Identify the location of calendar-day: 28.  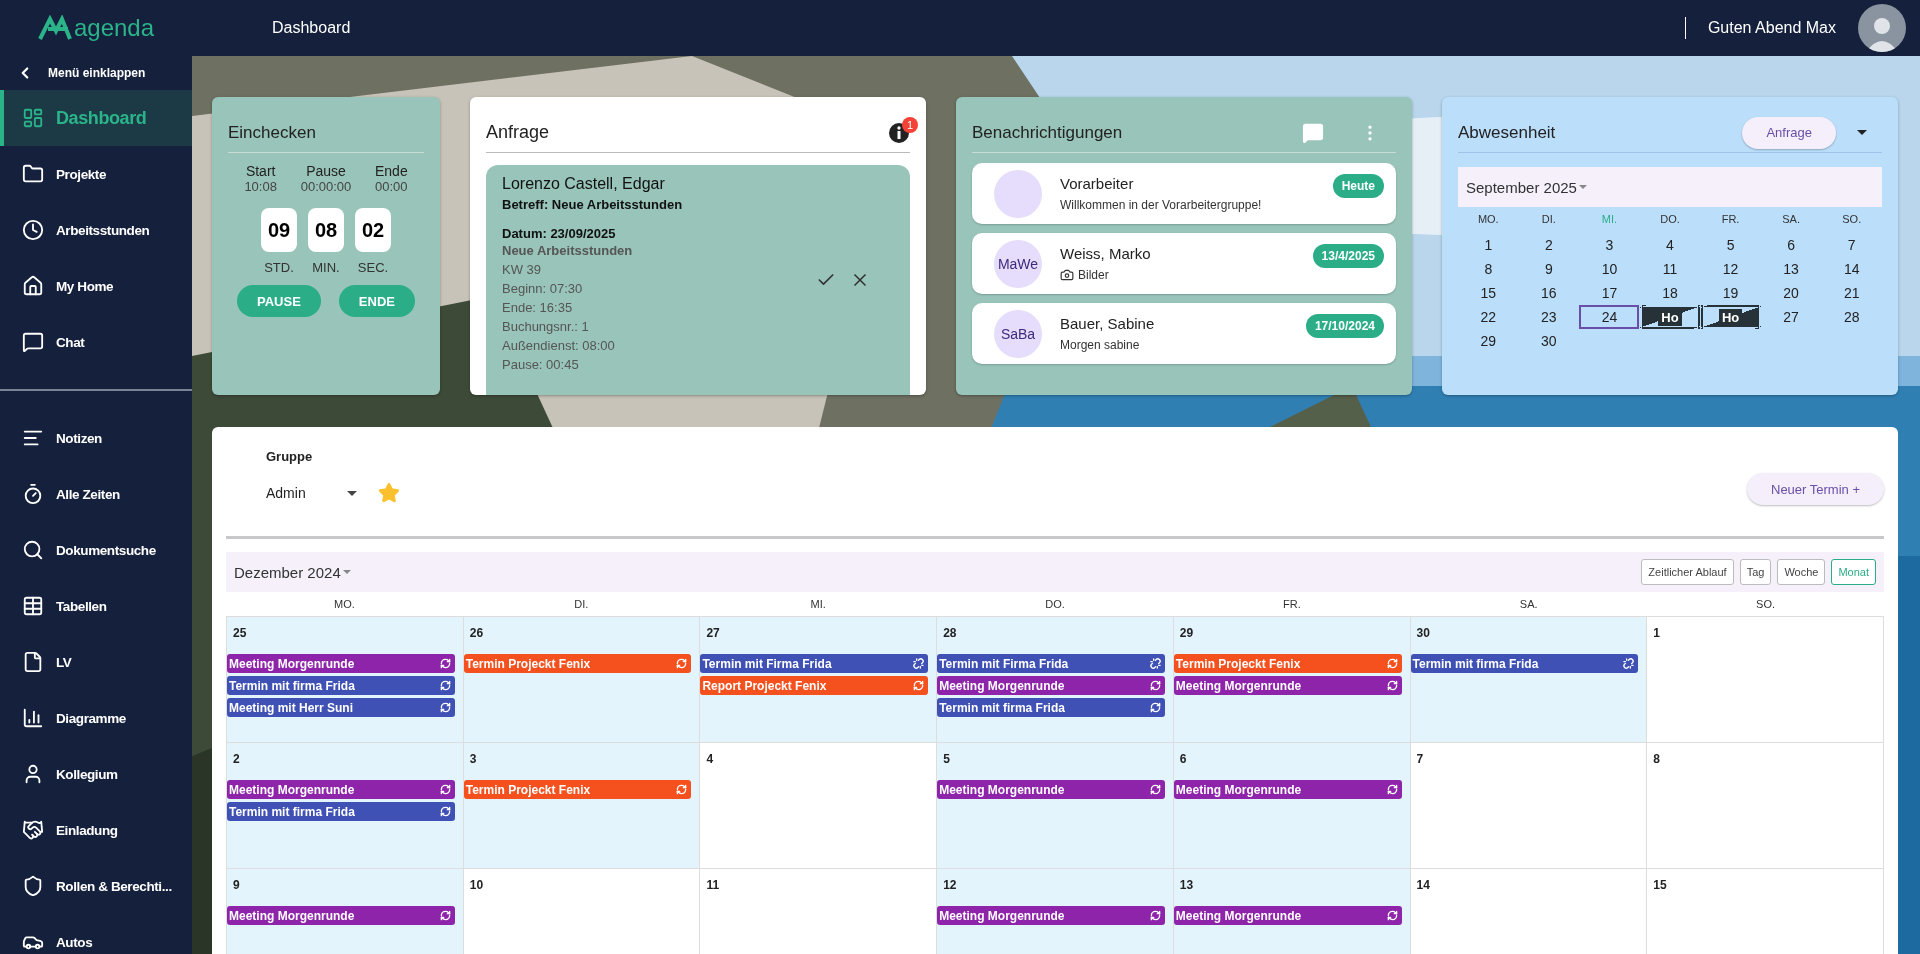
(1851, 317).